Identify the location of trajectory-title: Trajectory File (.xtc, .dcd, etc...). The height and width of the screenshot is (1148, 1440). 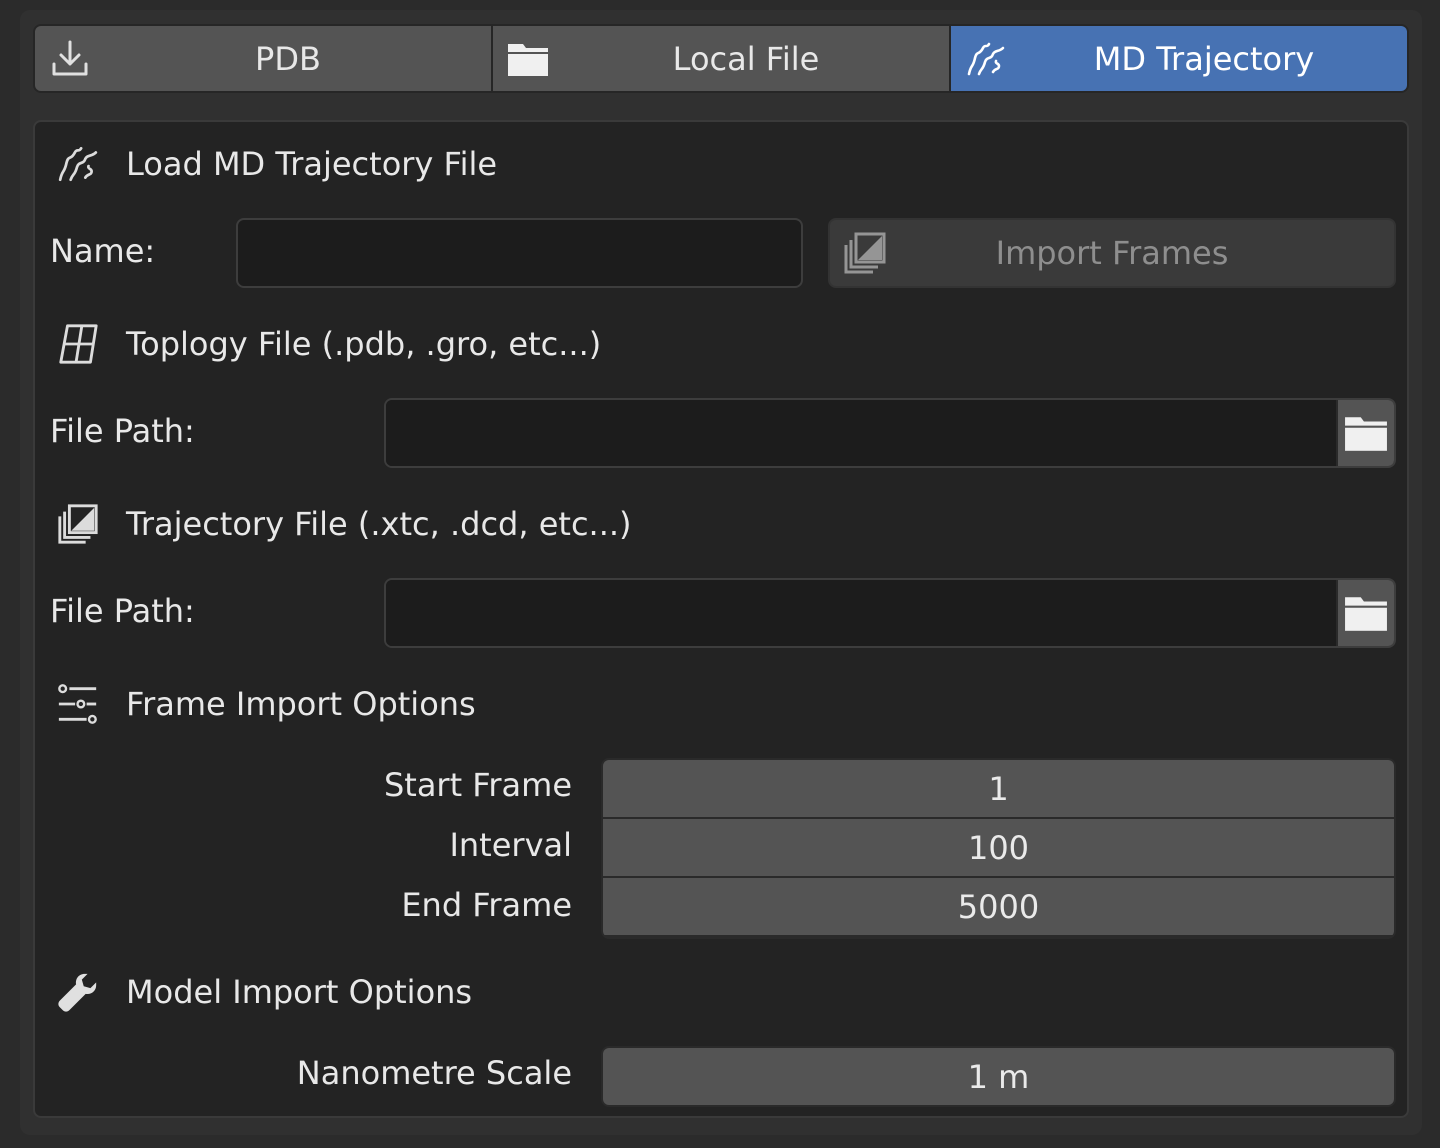
(379, 524).